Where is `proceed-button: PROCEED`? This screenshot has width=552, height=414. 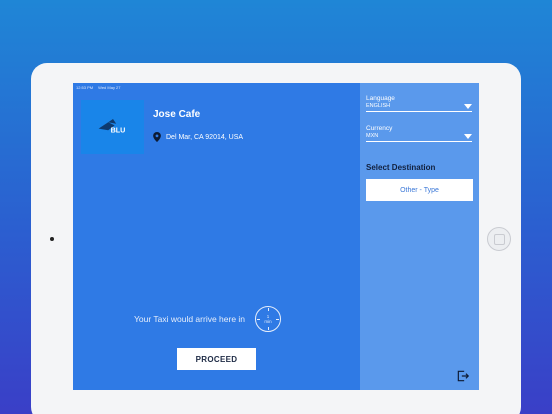 proceed-button: PROCEED is located at coordinates (216, 359).